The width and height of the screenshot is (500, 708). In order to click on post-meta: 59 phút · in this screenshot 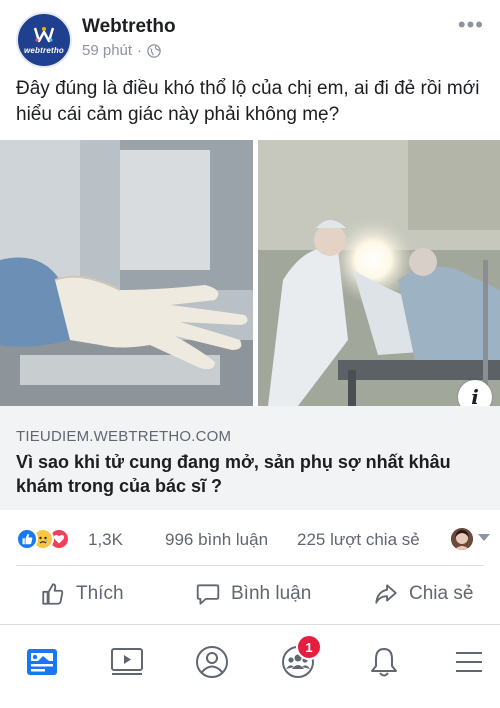, I will do `click(121, 50)`.